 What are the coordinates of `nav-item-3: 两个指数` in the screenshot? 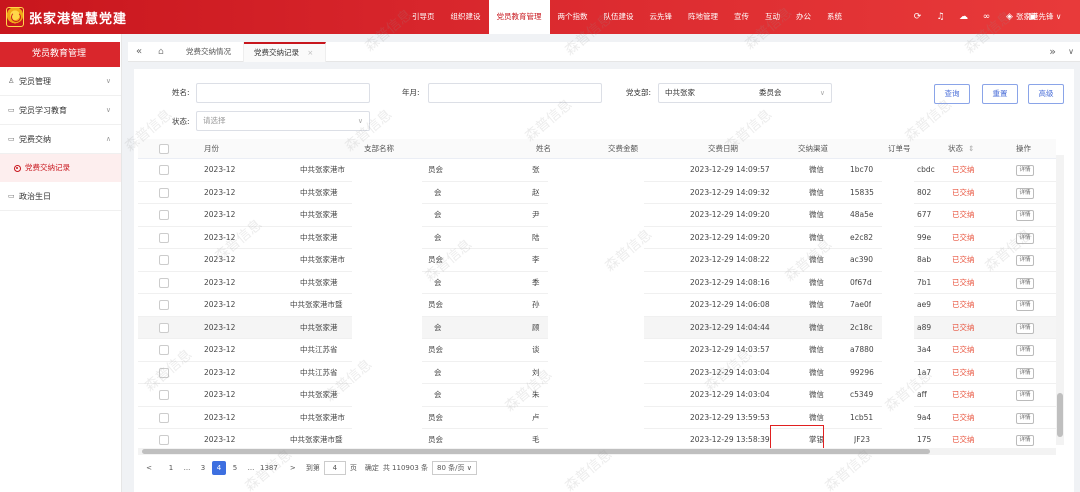 It's located at (573, 17).